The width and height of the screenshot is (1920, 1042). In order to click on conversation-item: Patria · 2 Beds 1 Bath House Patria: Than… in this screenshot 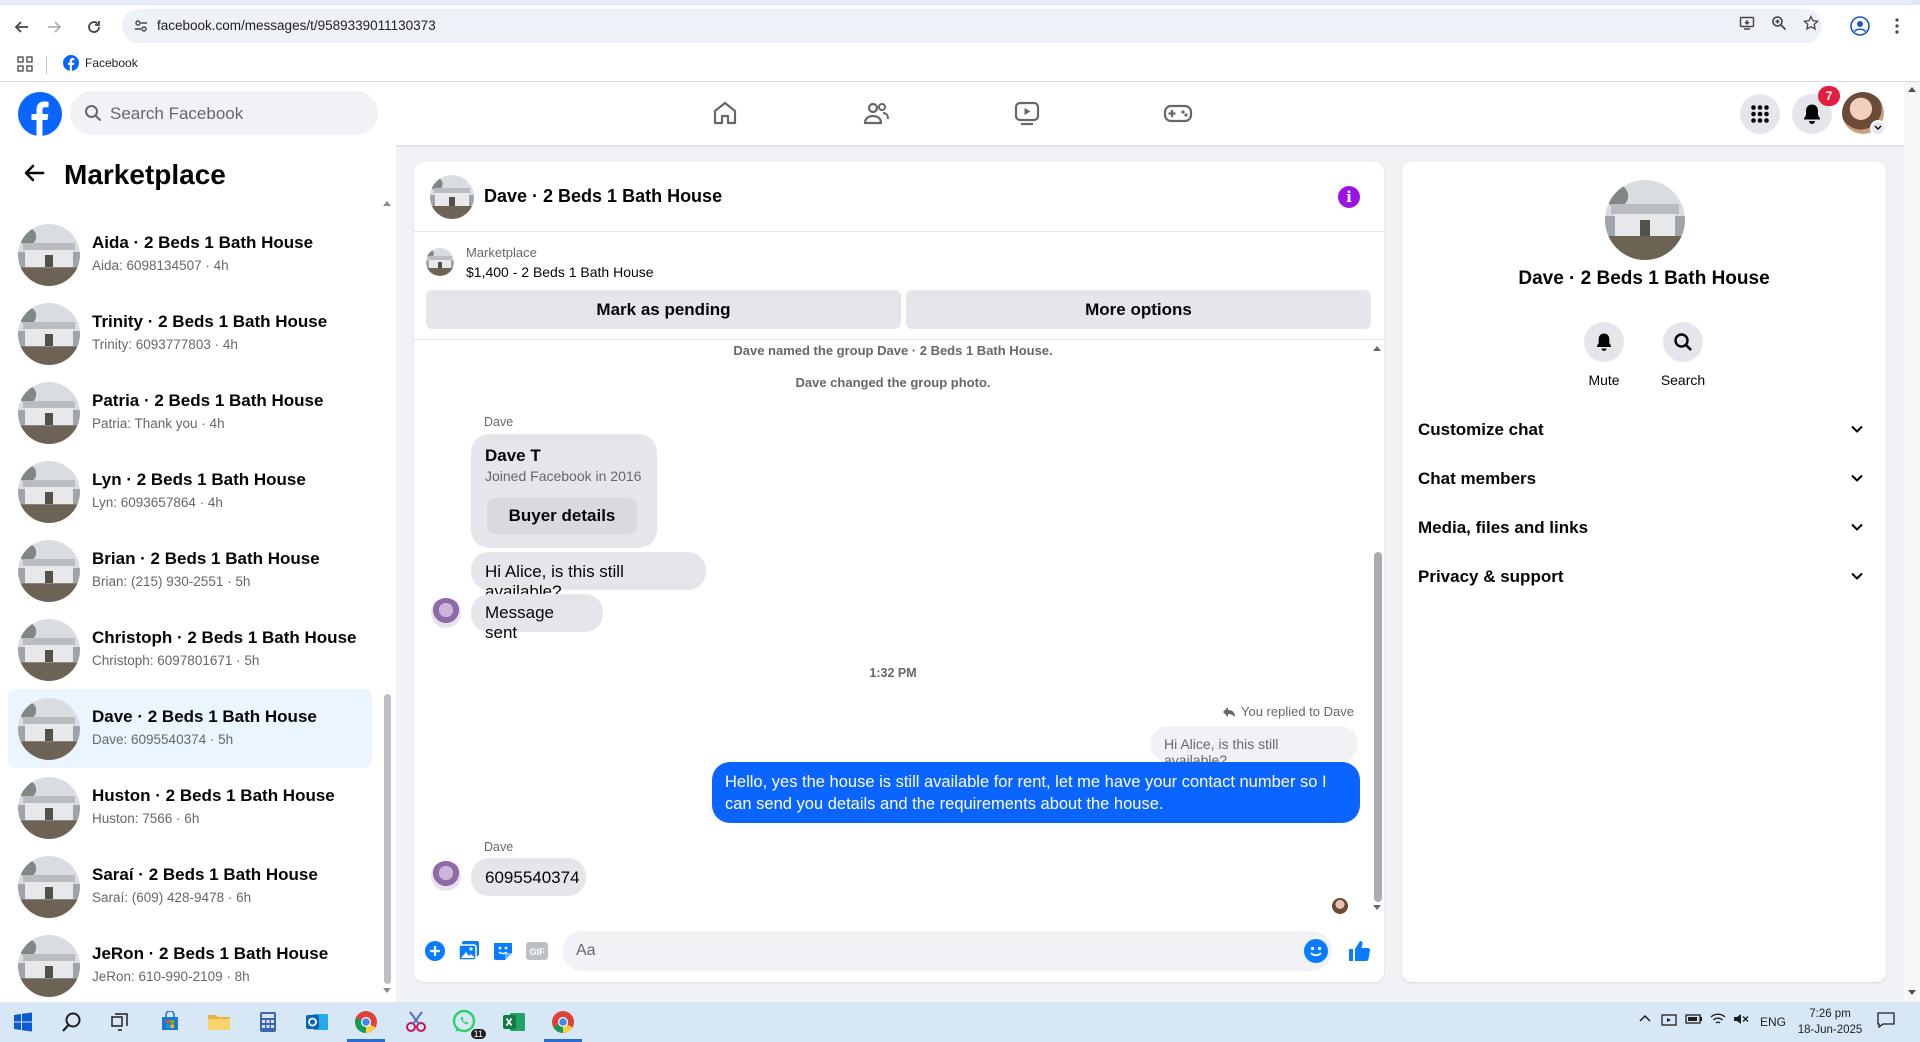, I will do `click(190, 412)`.